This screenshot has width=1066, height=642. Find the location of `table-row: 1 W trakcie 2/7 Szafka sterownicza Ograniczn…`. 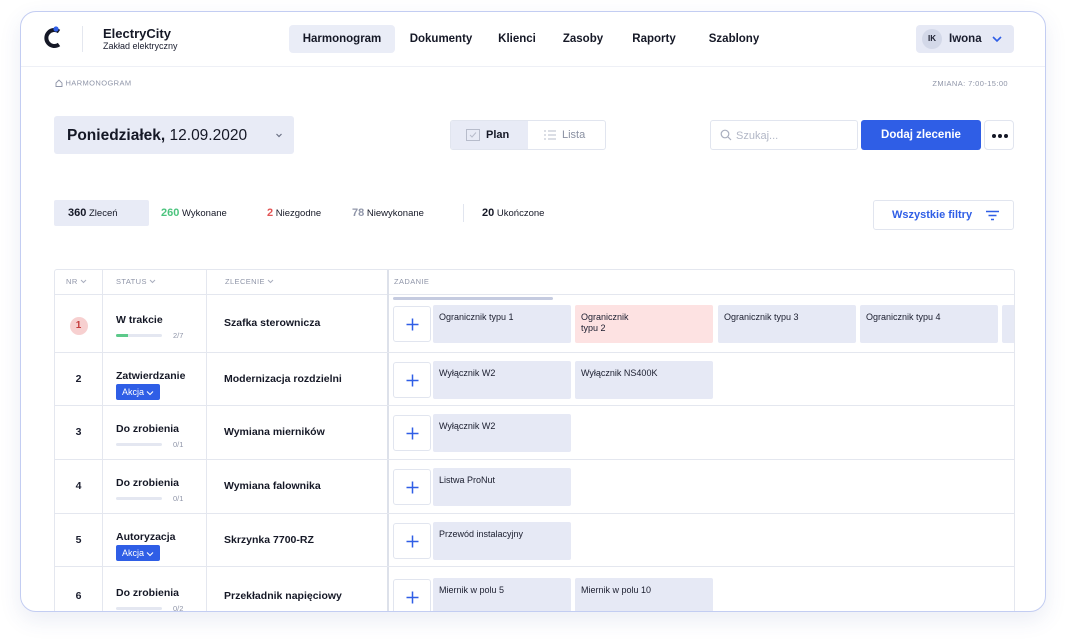

table-row: 1 W trakcie 2/7 Szafka sterownicza Ograniczn… is located at coordinates (534, 324).